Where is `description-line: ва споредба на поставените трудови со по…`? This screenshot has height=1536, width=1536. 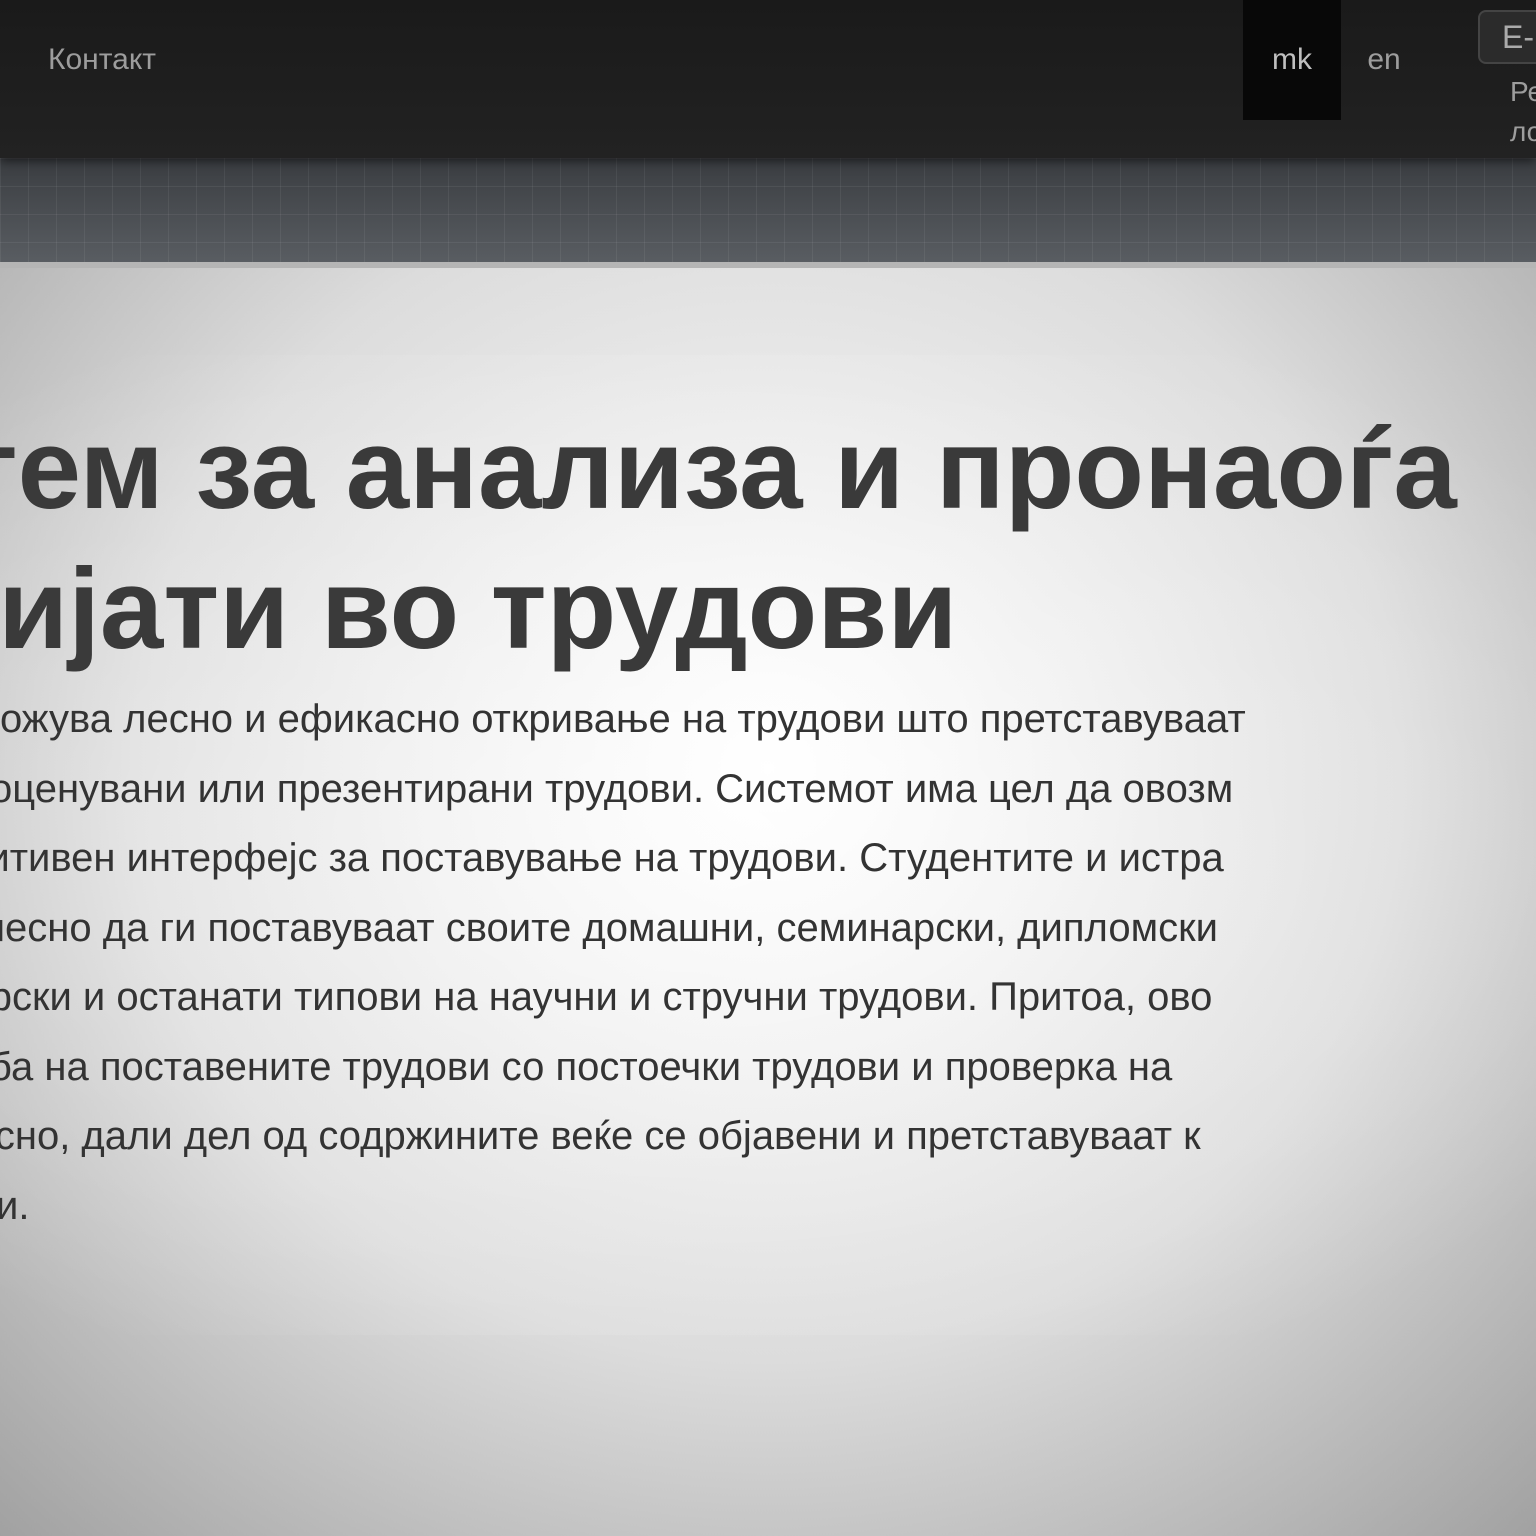
description-line: ва споредба на поставените трудови со по… is located at coordinates (586, 1066).